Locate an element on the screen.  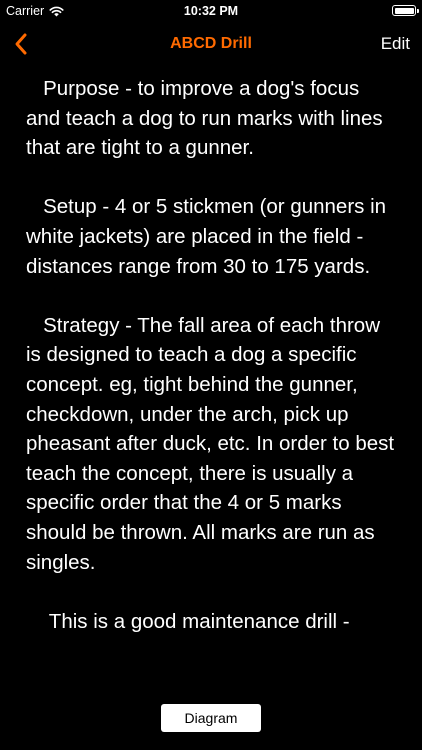
bottom-bar: Diagram is located at coordinates (211, 723).